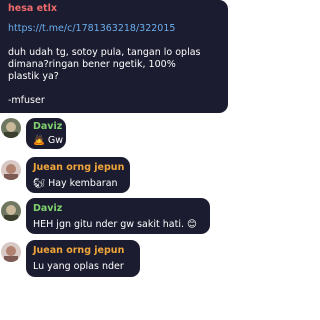 This screenshot has width=320, height=320. Describe the element at coordinates (104, 52) in the screenshot. I see `message-line: duh udah tg, sotoy pula, tangan lo oplas` at that location.